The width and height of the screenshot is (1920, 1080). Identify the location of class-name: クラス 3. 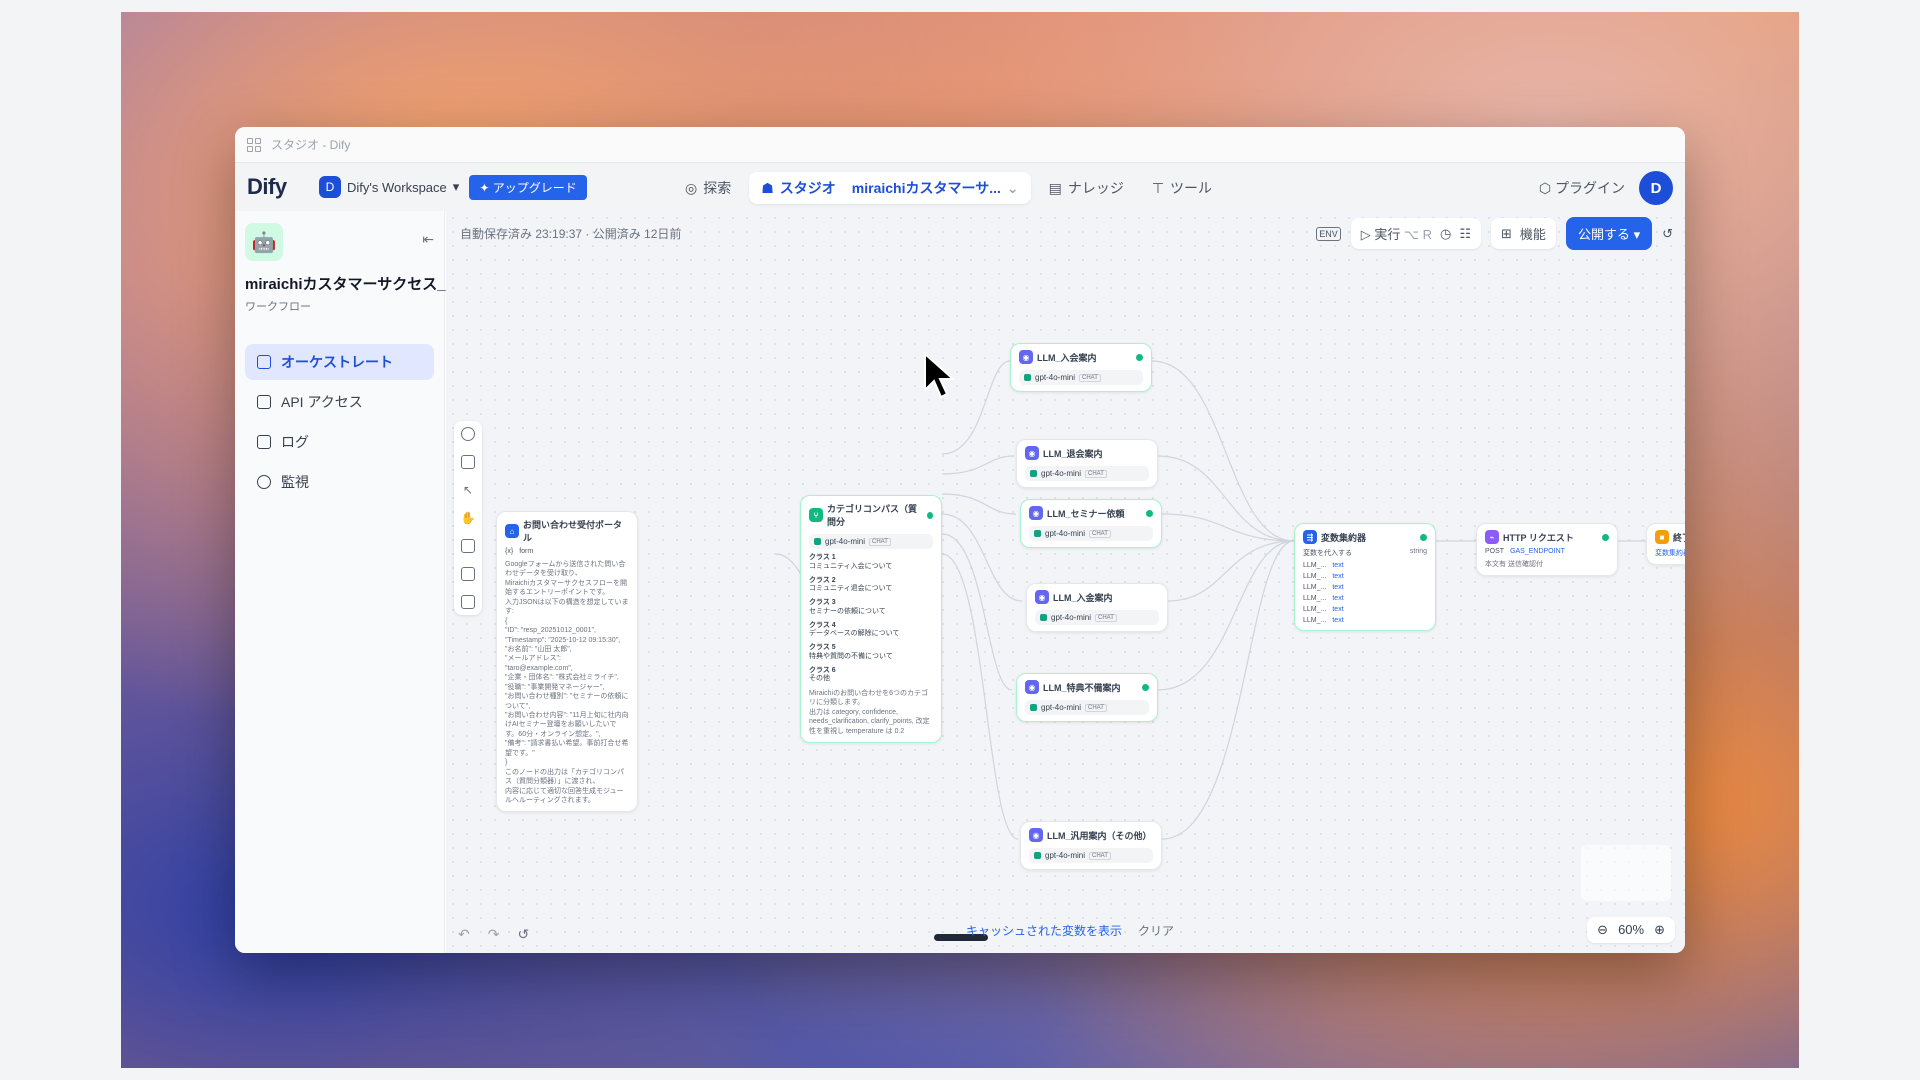
(822, 602).